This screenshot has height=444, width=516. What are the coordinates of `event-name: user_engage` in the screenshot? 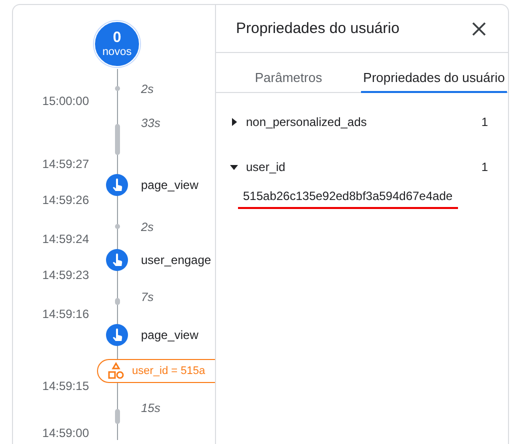 It's located at (176, 260).